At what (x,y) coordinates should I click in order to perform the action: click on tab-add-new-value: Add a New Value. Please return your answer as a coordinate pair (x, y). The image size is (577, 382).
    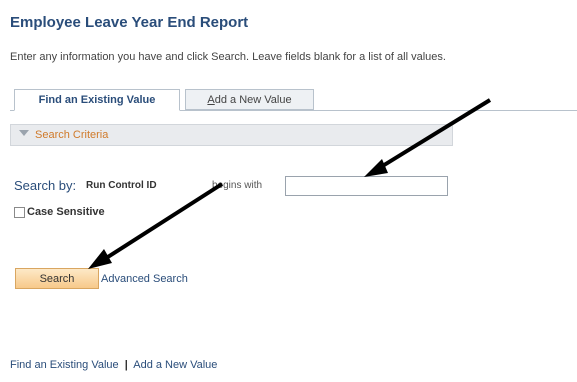
    Looking at the image, I should click on (249, 99).